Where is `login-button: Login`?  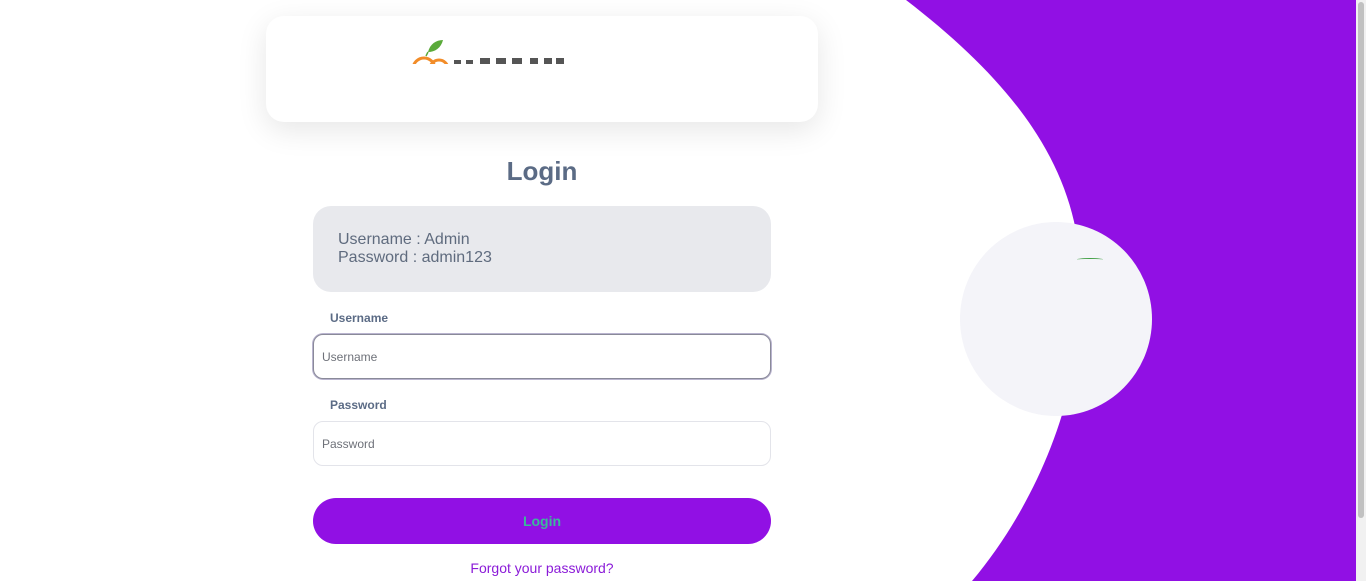
login-button: Login is located at coordinates (542, 521).